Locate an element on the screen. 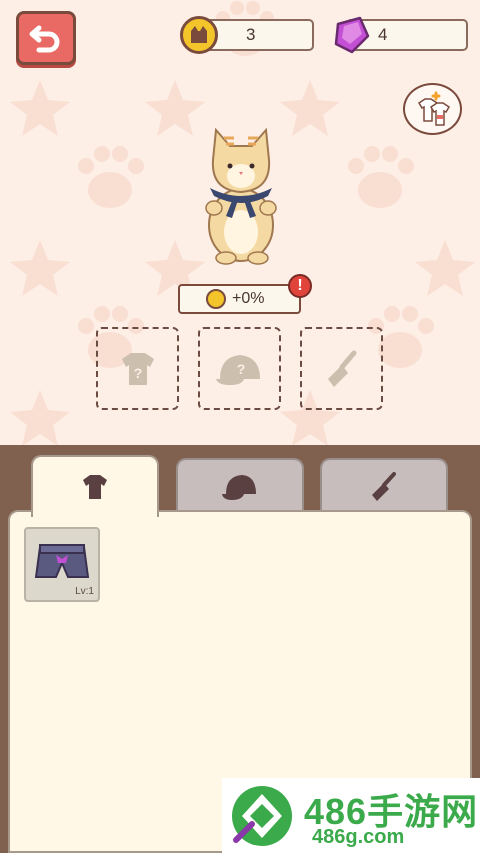 This screenshot has height=853, width=480. site-logo-icon is located at coordinates (262, 816).